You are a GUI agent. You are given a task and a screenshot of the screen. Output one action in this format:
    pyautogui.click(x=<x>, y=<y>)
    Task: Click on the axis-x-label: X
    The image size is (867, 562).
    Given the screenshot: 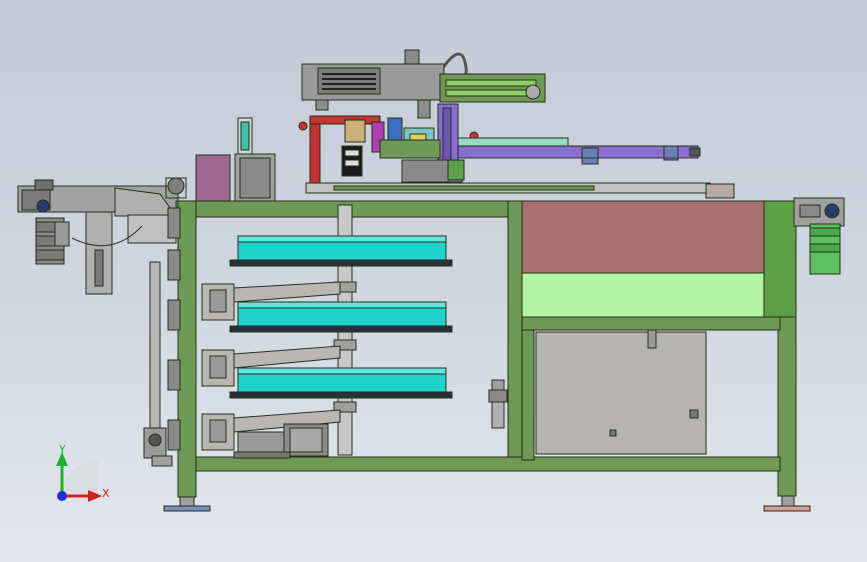 What is the action you would take?
    pyautogui.click(x=106, y=493)
    